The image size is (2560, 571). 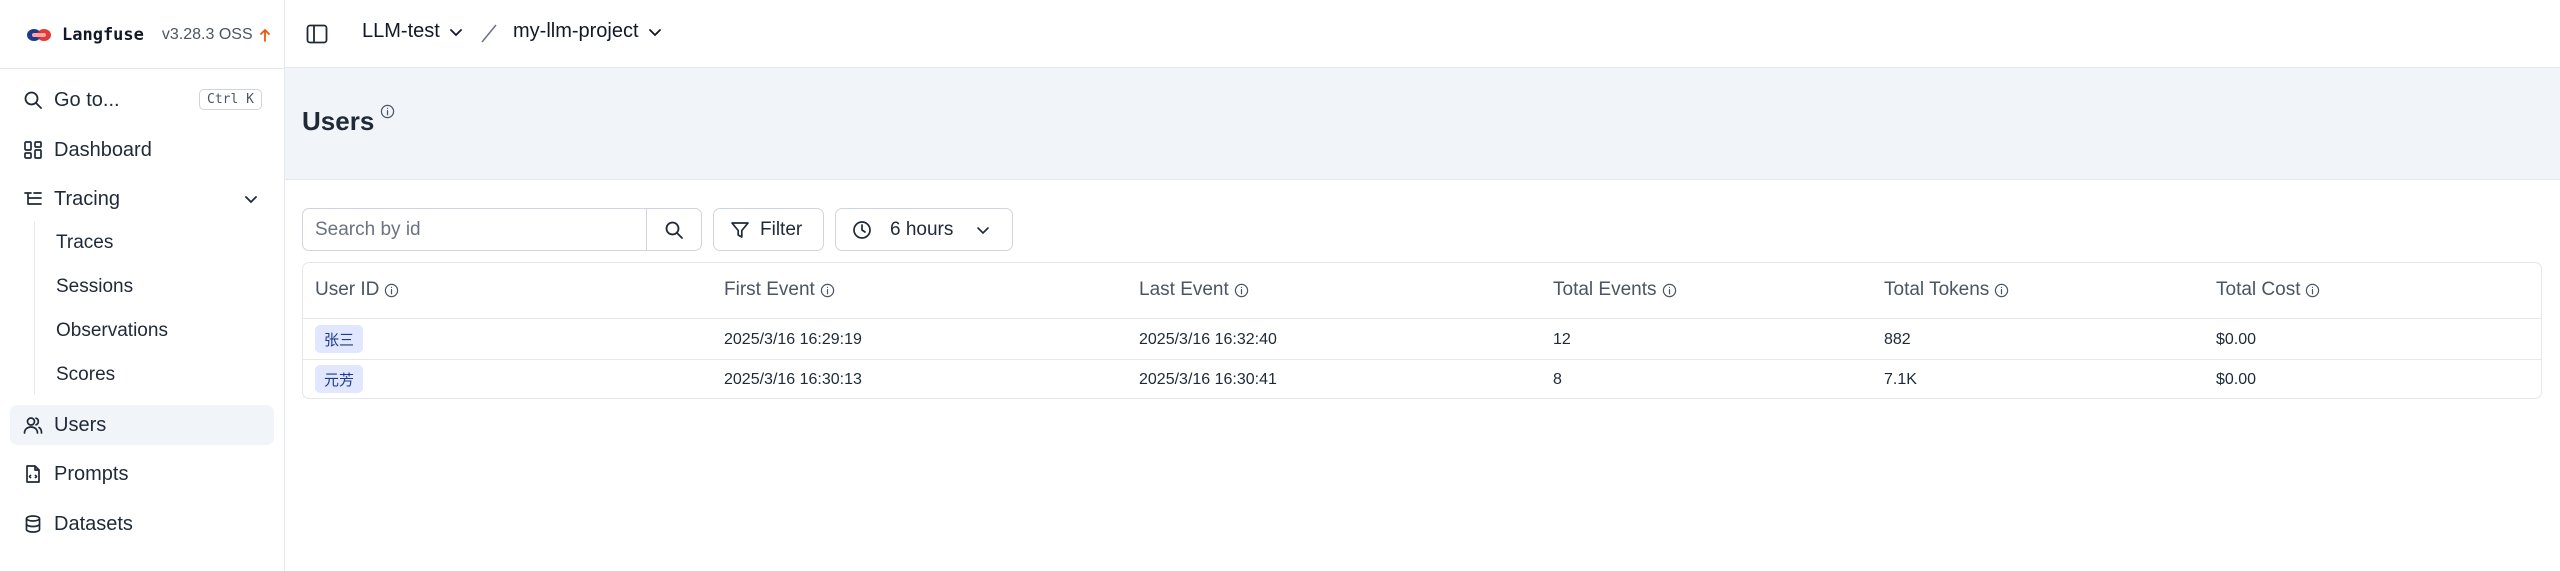 What do you see at coordinates (142, 524) in the screenshot?
I see `sidebar-item-datasets: Datasets` at bounding box center [142, 524].